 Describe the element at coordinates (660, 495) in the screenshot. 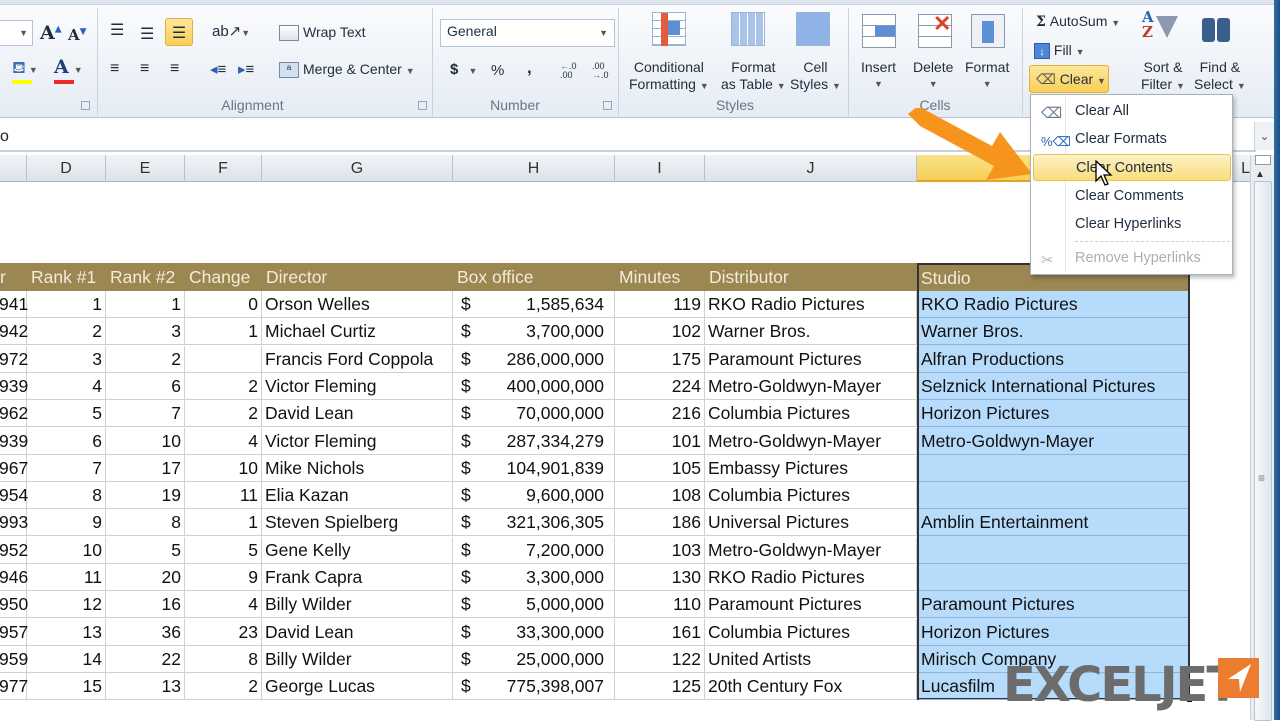

I see `cell-minutes: 108` at that location.